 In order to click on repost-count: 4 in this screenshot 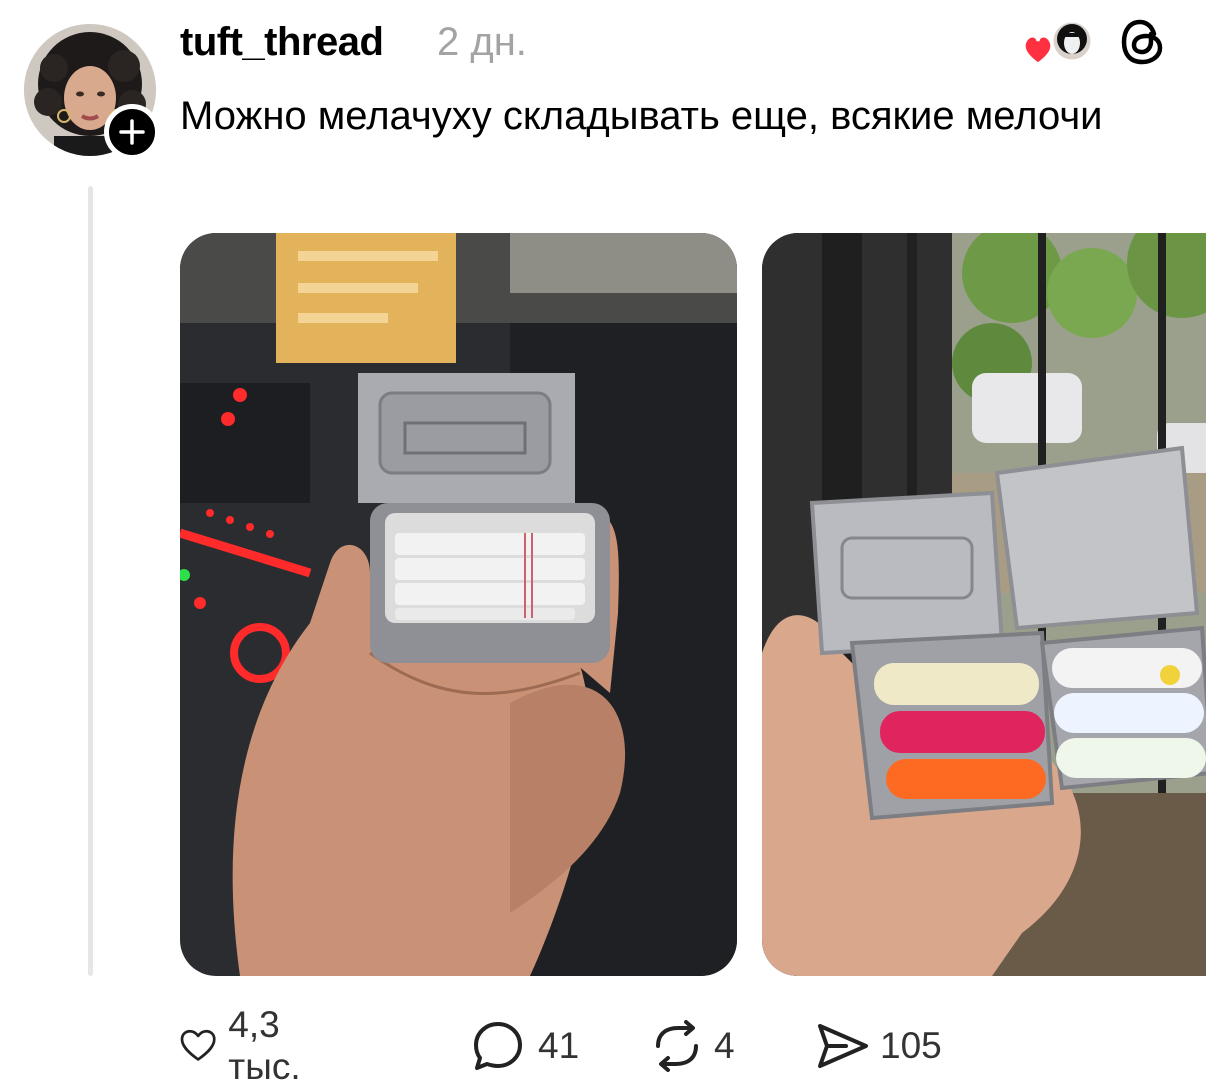, I will do `click(724, 1045)`.